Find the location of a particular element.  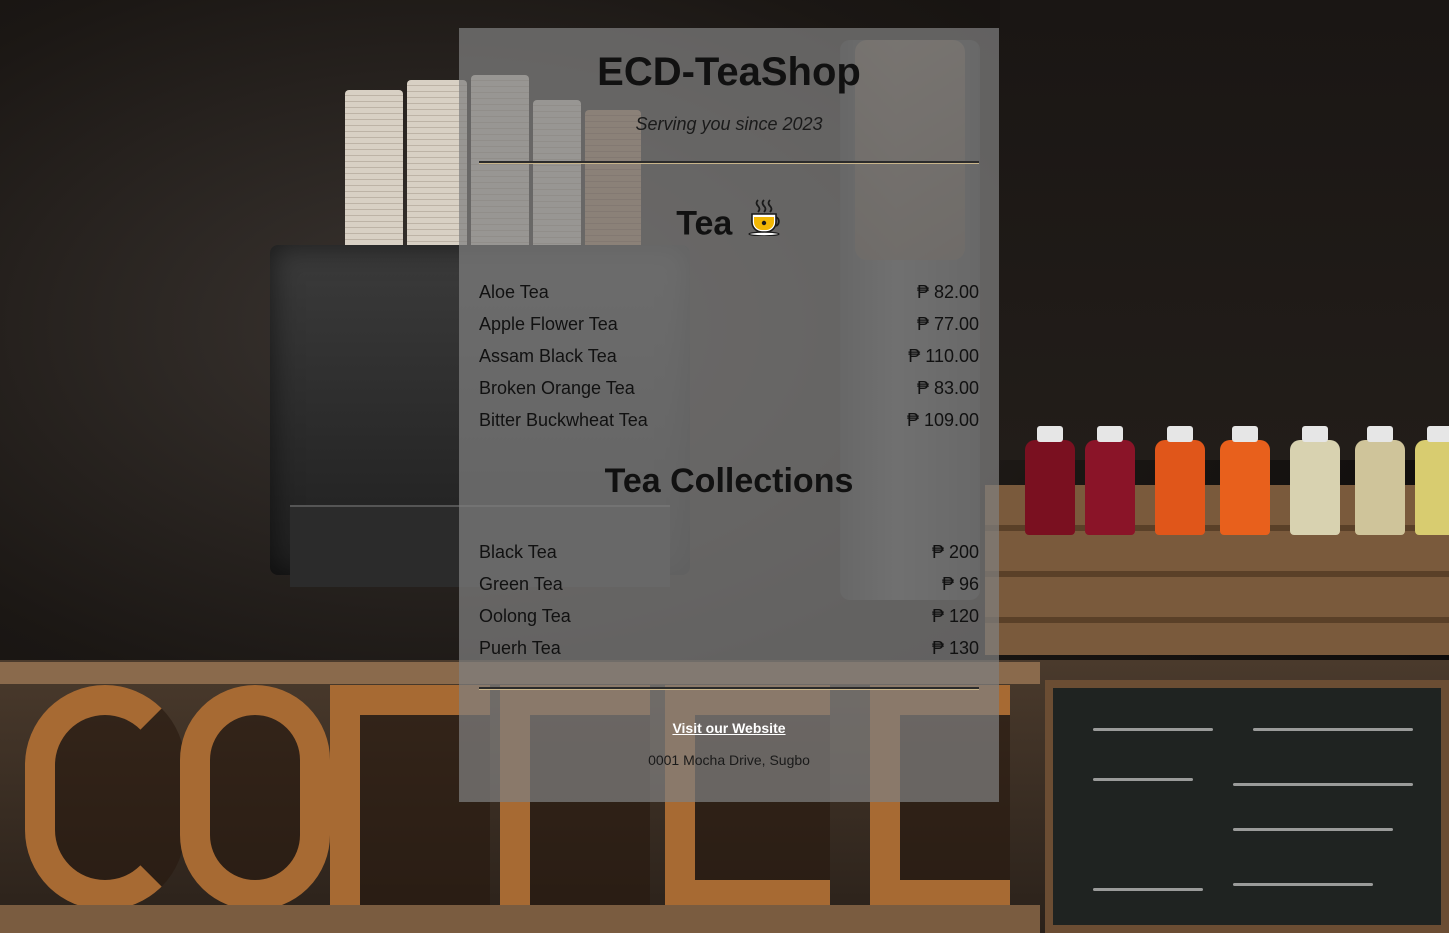

section-title-text: Tea is located at coordinates (704, 223).